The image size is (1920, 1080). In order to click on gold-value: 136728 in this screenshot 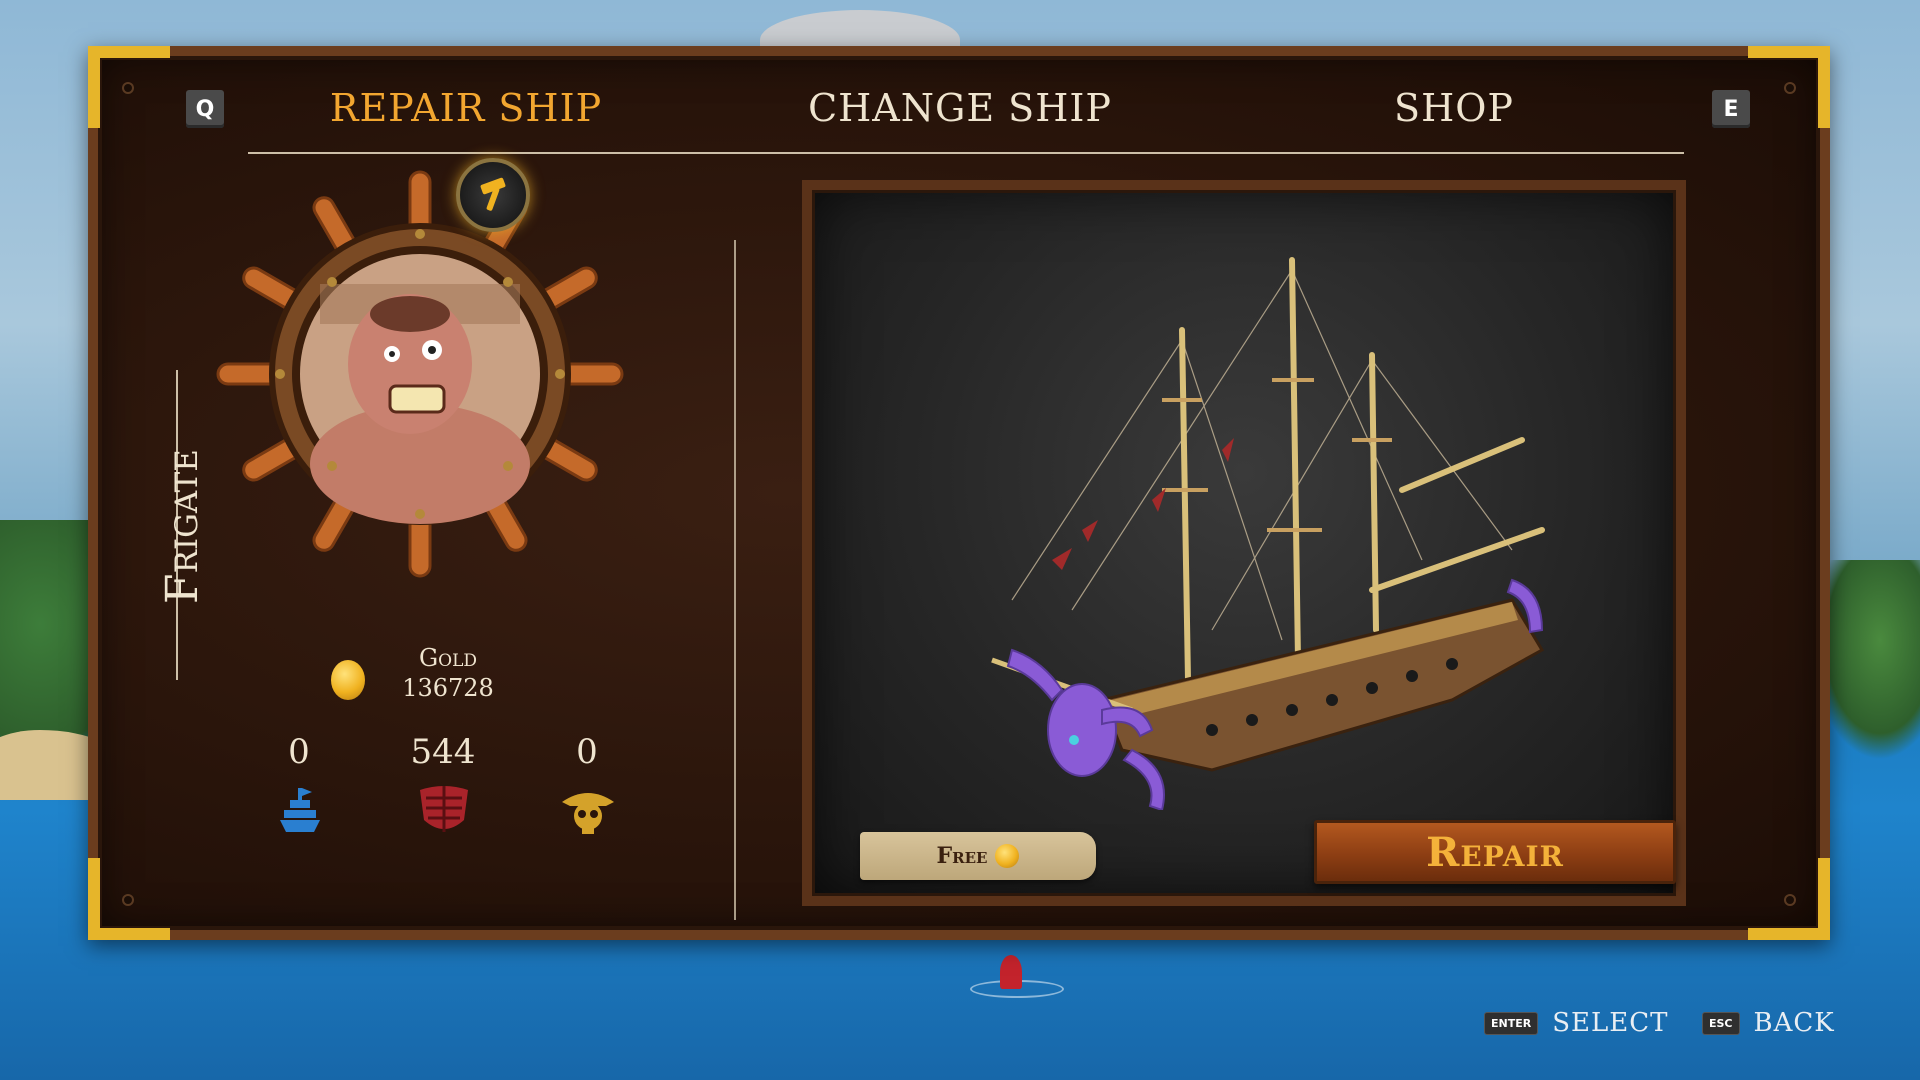, I will do `click(448, 688)`.